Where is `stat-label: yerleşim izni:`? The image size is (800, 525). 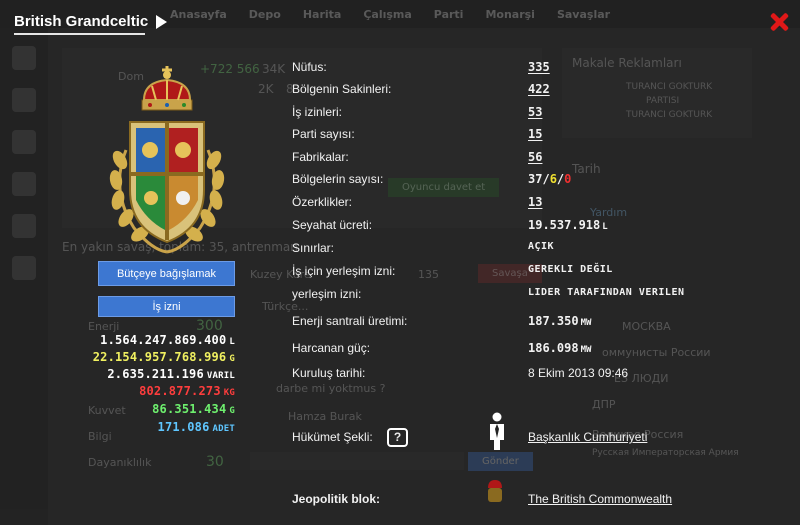
stat-label: yerleşim izni: is located at coordinates (327, 294).